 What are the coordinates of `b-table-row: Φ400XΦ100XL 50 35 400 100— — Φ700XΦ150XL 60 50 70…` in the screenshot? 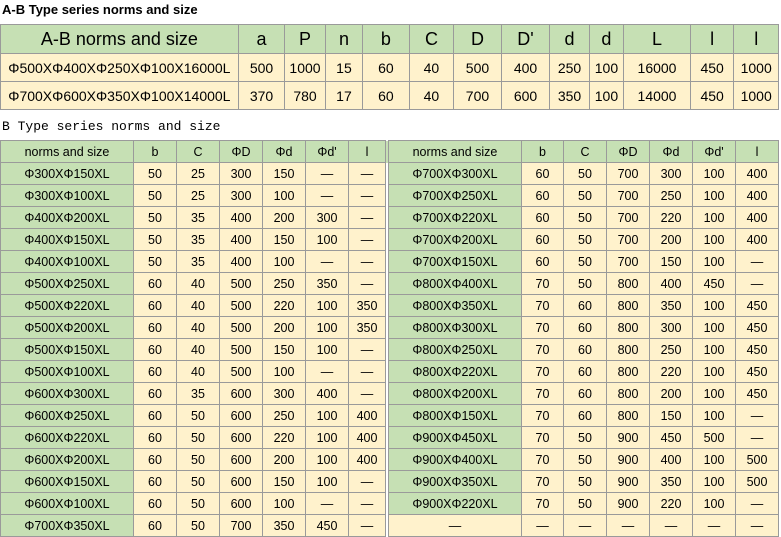 It's located at (389, 261).